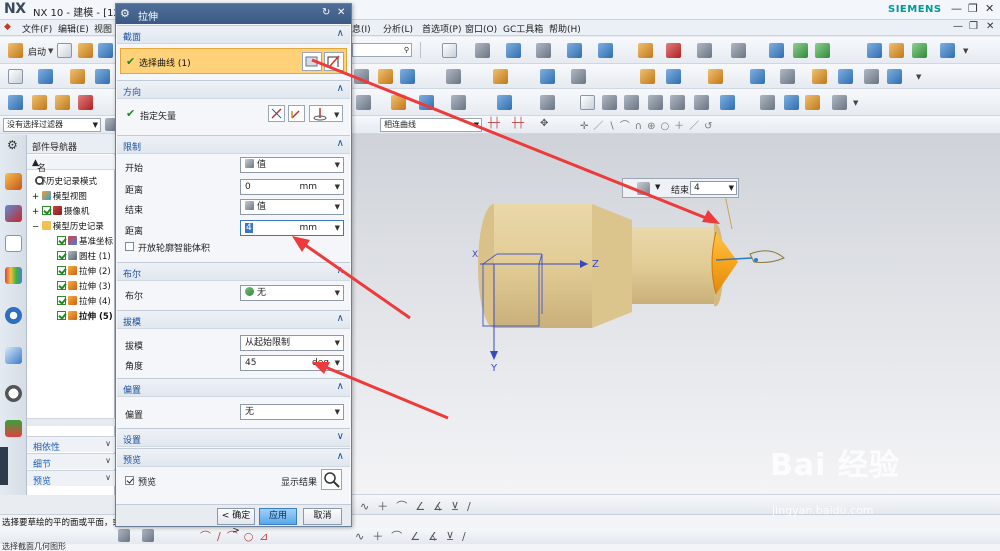 The height and width of the screenshot is (551, 1000). What do you see at coordinates (322, 516) in the screenshot?
I see `cancel-button: 取消` at bounding box center [322, 516].